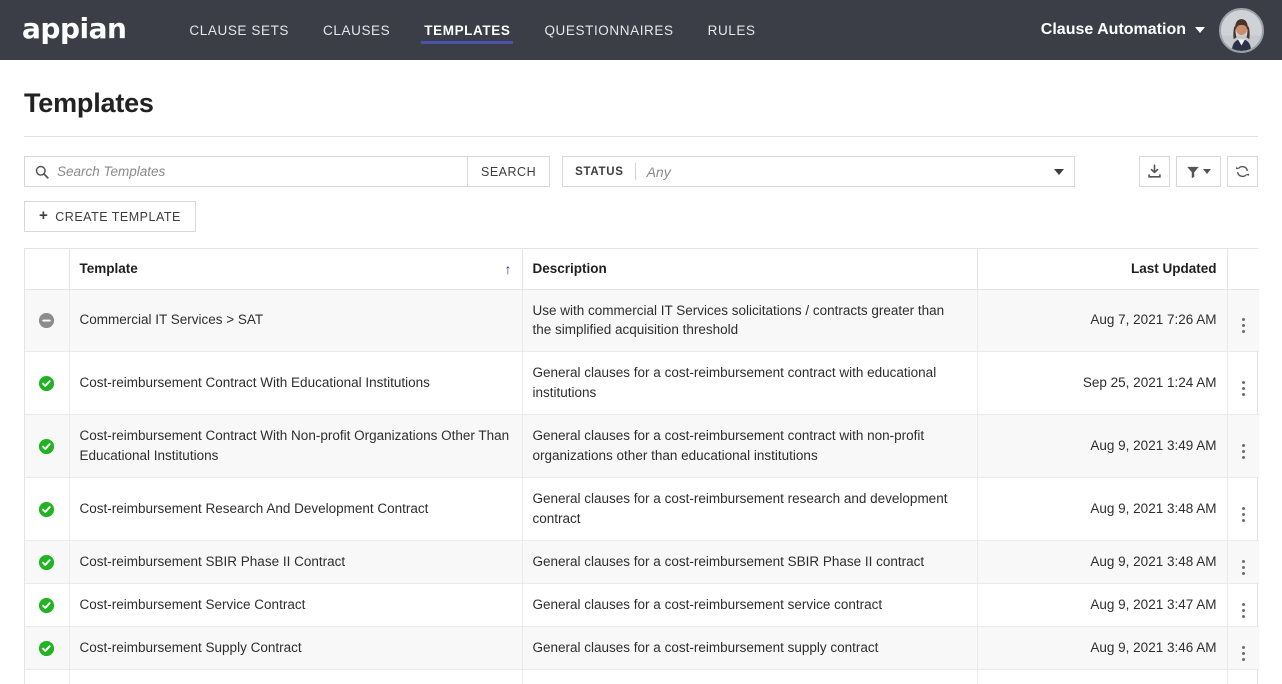 This screenshot has width=1282, height=684. I want to click on row-template-name: Commercial IT Services > SAT, so click(296, 321).